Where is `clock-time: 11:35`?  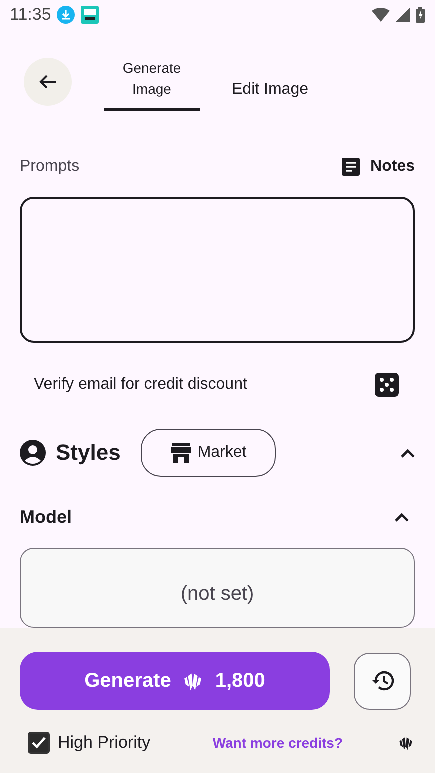
clock-time: 11:35 is located at coordinates (31, 15).